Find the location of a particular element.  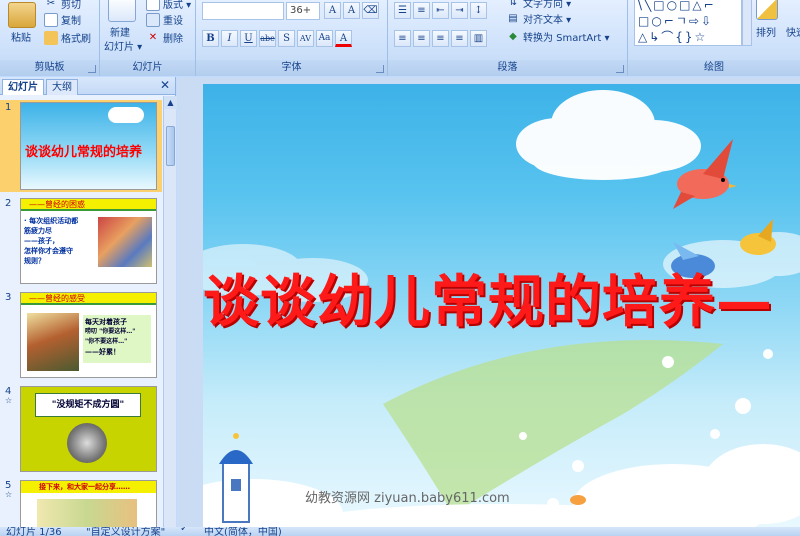

tab-slides: 幻灯片 is located at coordinates (23, 87).